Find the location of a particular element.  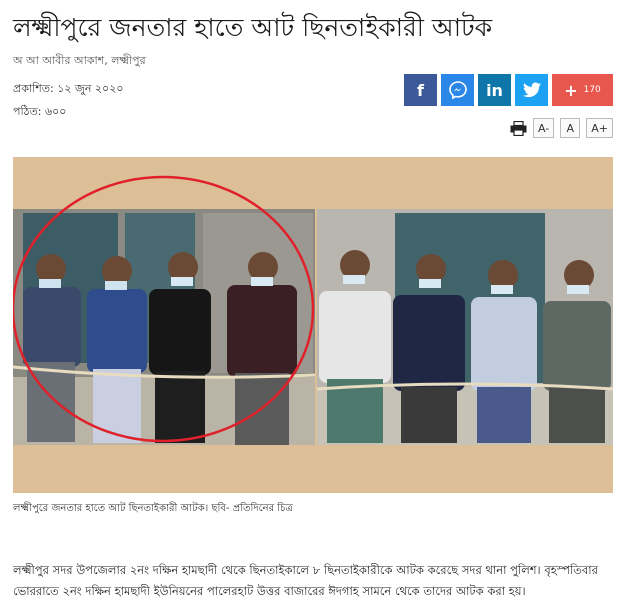

more-share-button: + 170 is located at coordinates (582, 90).